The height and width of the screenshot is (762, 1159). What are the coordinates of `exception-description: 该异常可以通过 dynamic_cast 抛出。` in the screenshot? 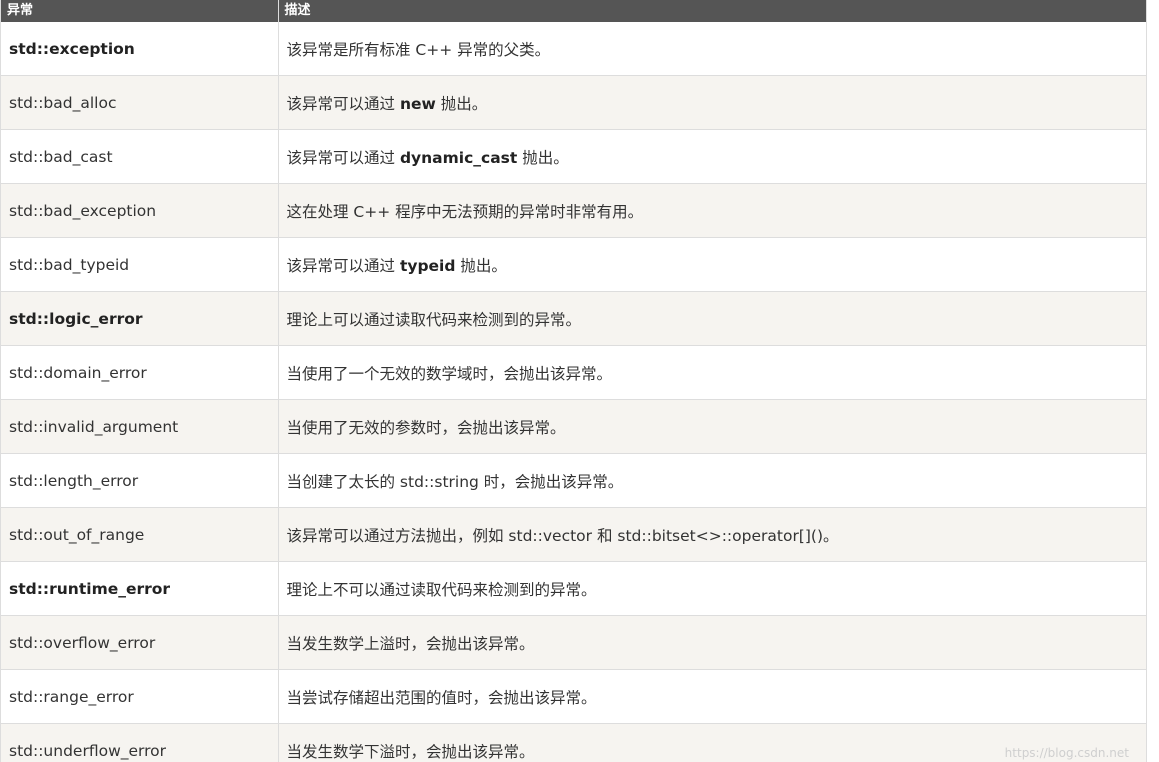 It's located at (712, 156).